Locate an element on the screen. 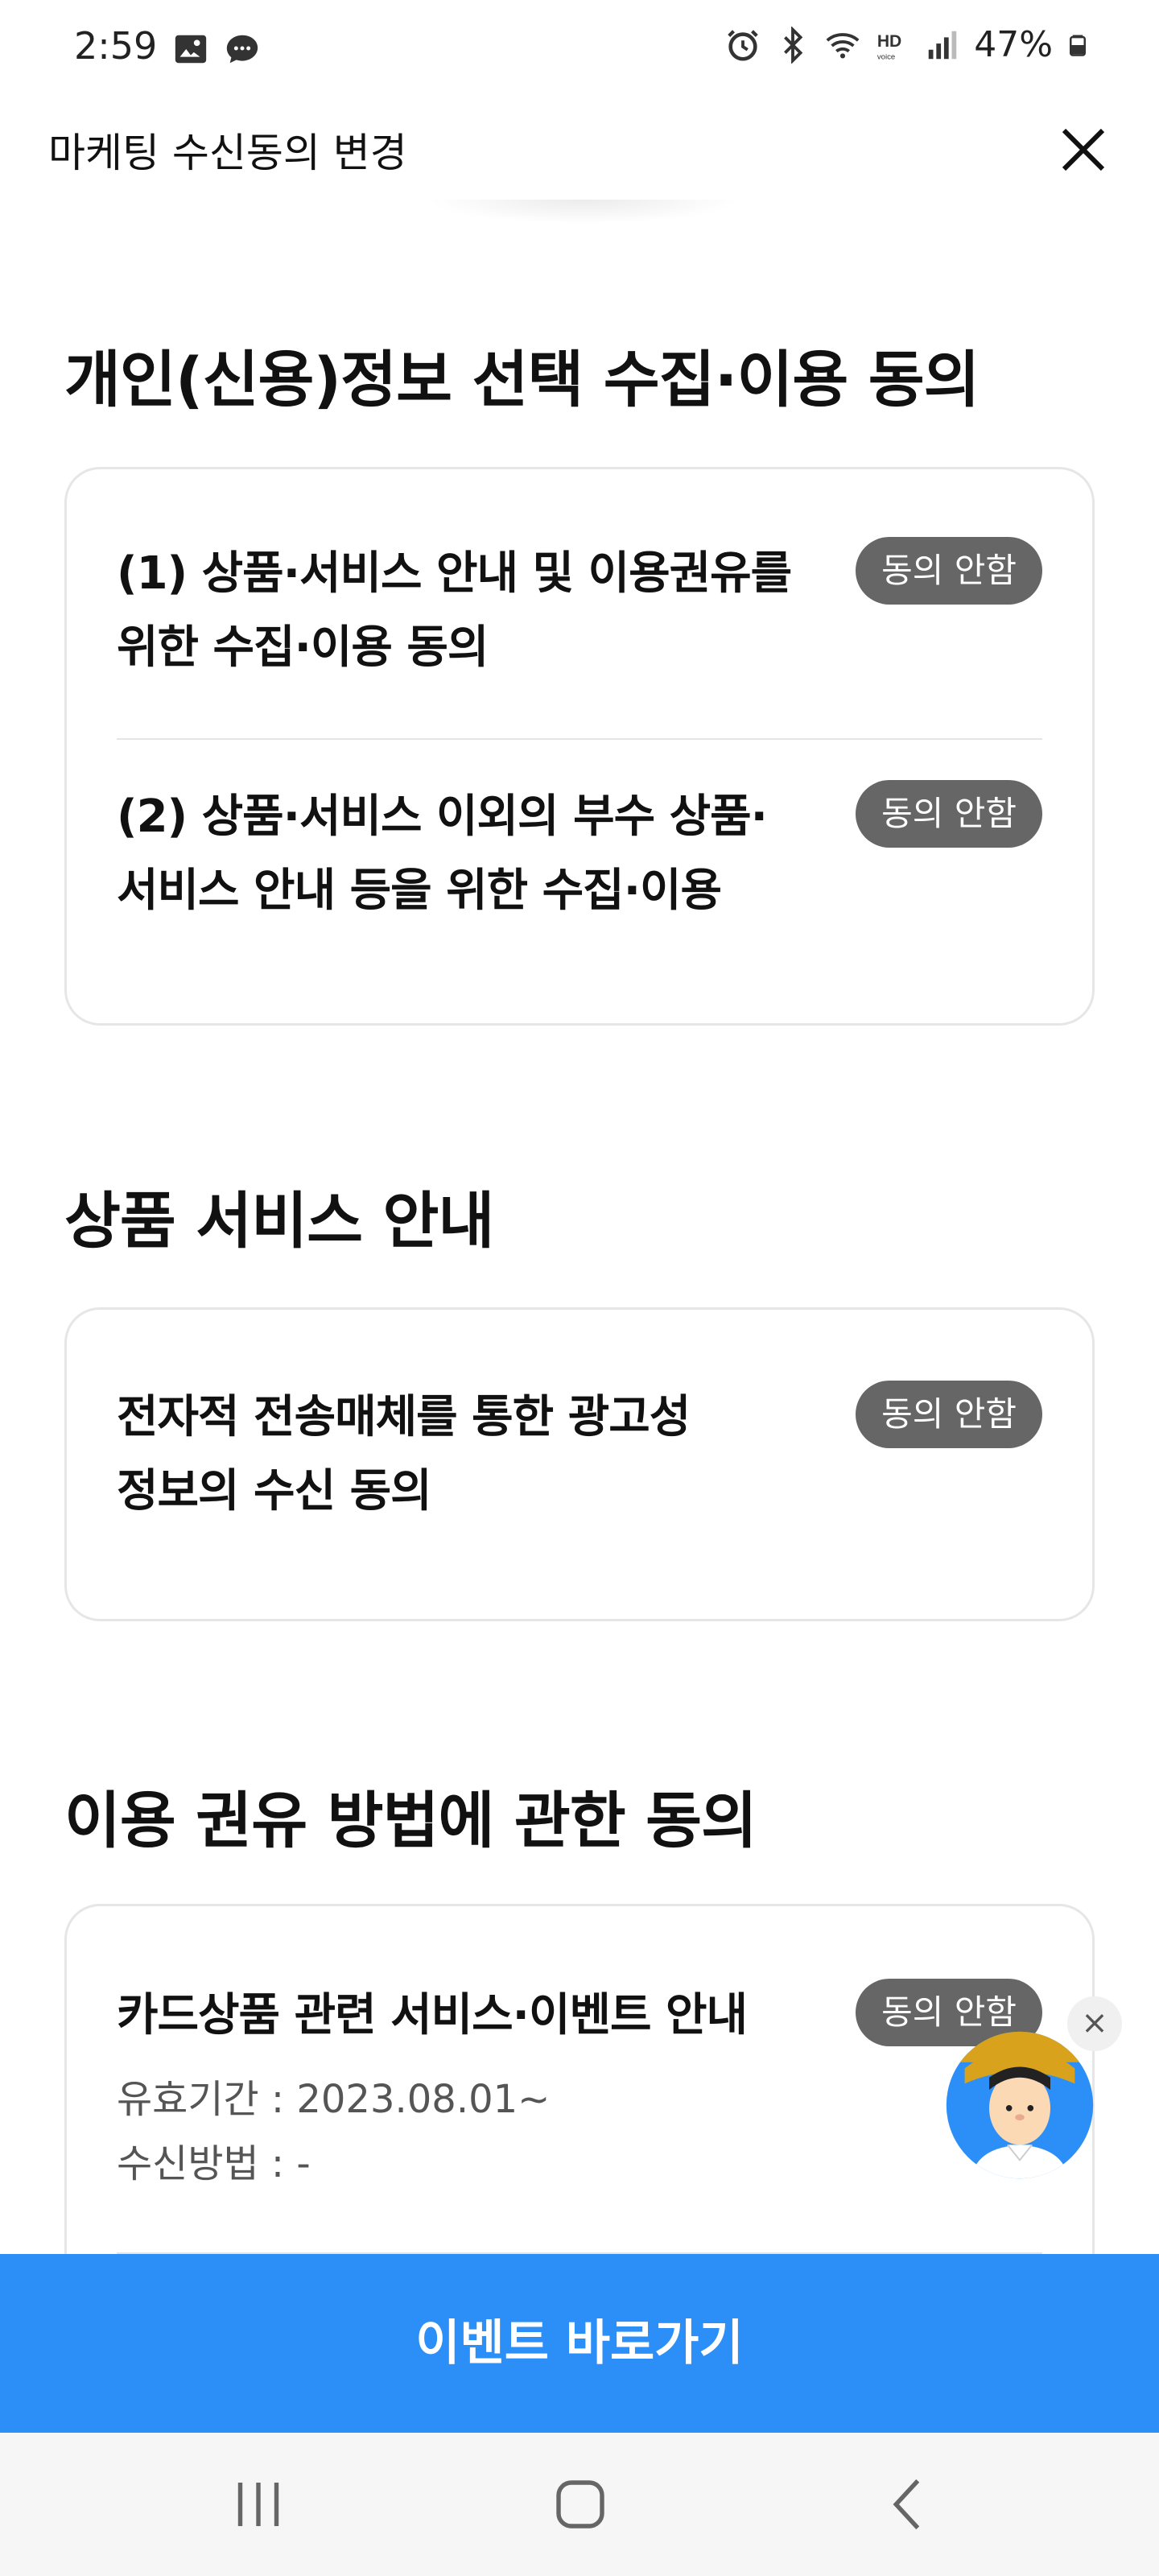  system-nav-bar is located at coordinates (579, 2504).